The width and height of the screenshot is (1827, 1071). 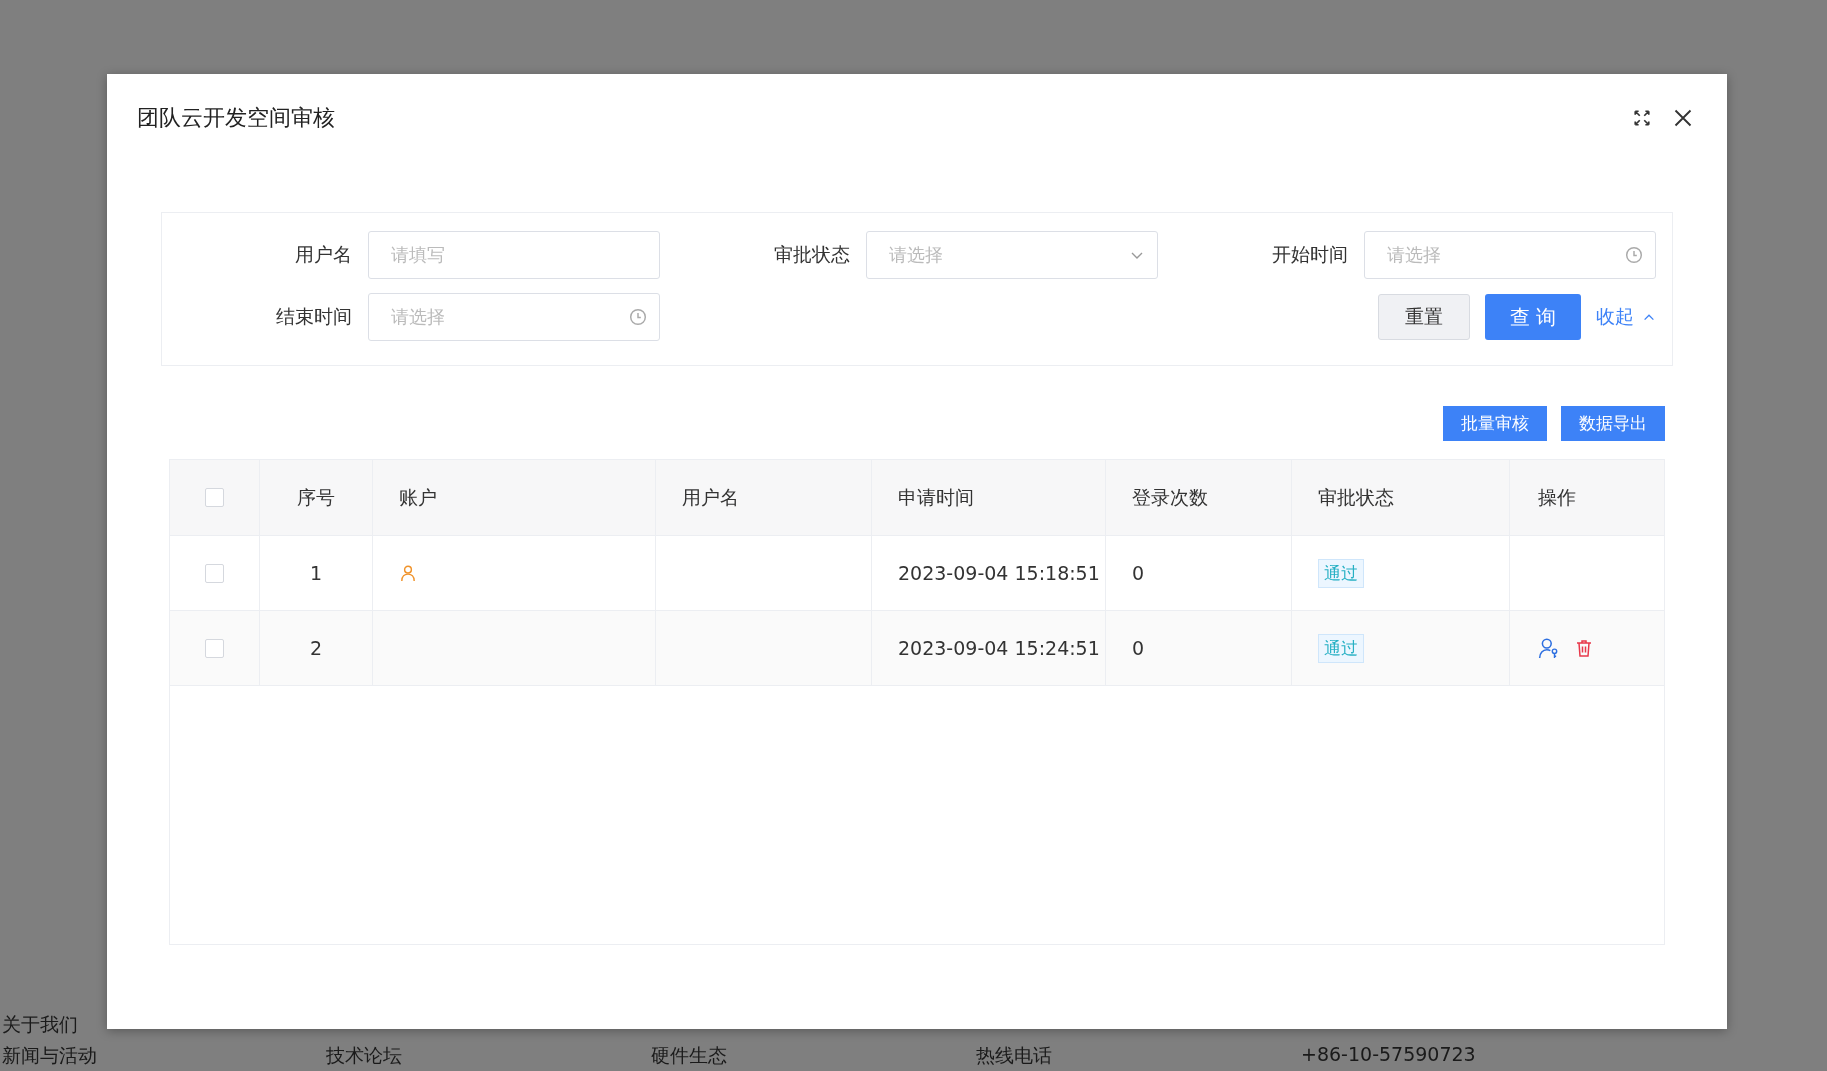 What do you see at coordinates (214, 497) in the screenshot?
I see `select-all-checkbox` at bounding box center [214, 497].